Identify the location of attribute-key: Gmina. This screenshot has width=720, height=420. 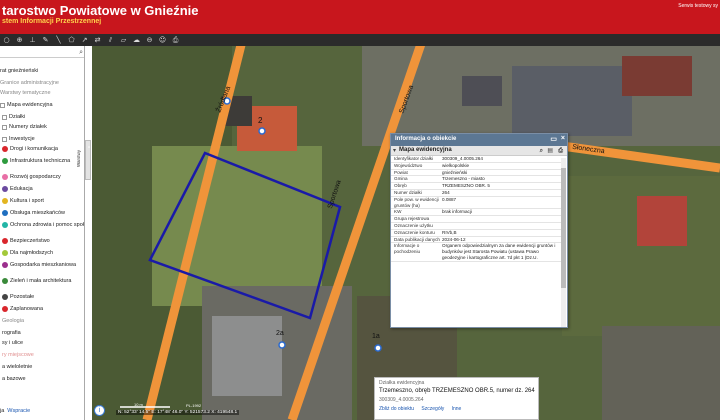
(416, 179).